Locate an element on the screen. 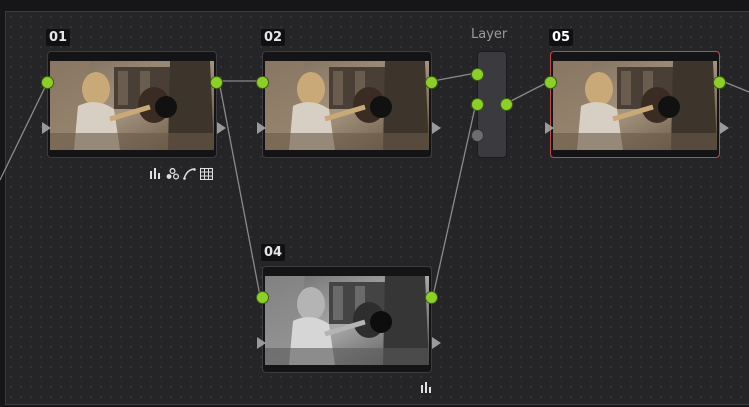 The height and width of the screenshot is (407, 749). node-04-input-port is located at coordinates (262, 297).